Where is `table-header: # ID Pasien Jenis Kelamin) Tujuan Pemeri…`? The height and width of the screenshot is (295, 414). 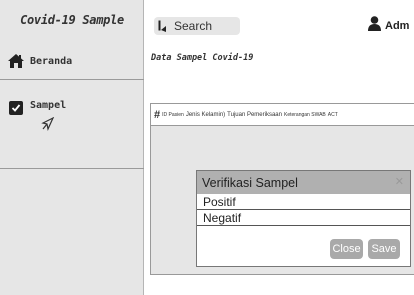
table-header: # ID Pasien Jenis Kelamin) Tujuan Pemeri… is located at coordinates (282, 115).